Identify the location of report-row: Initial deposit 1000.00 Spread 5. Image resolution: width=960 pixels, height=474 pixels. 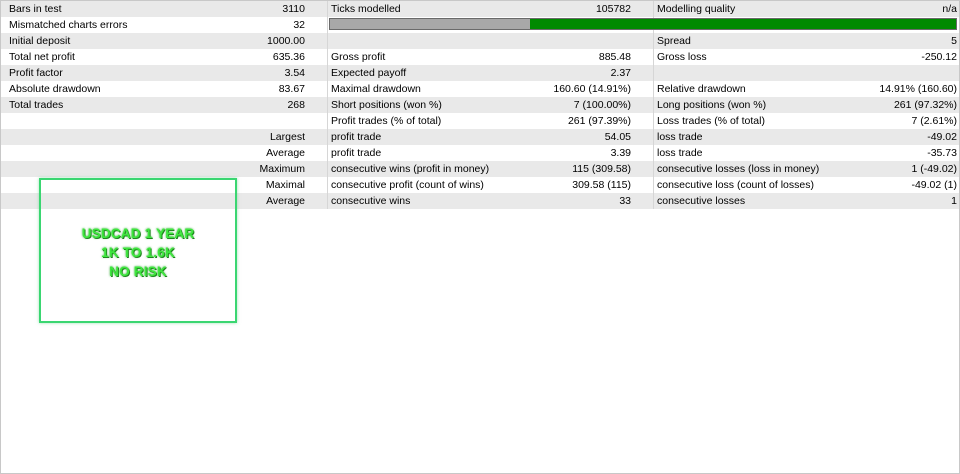
(480, 41).